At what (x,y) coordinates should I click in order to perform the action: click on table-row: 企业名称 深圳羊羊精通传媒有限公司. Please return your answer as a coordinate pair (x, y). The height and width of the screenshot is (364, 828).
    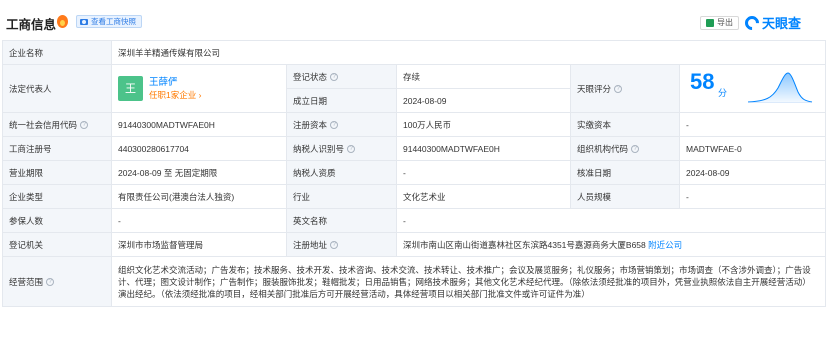
    Looking at the image, I should click on (414, 52).